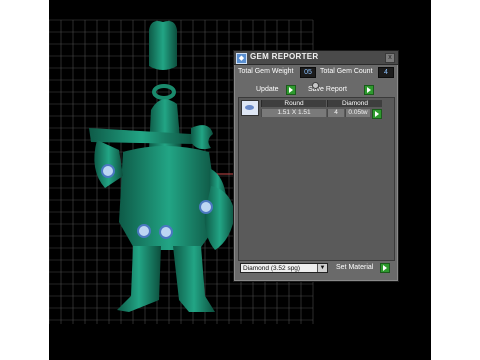 This screenshot has height=360, width=480. Describe the element at coordinates (308, 72) in the screenshot. I see `total-weight-value: 05` at that location.